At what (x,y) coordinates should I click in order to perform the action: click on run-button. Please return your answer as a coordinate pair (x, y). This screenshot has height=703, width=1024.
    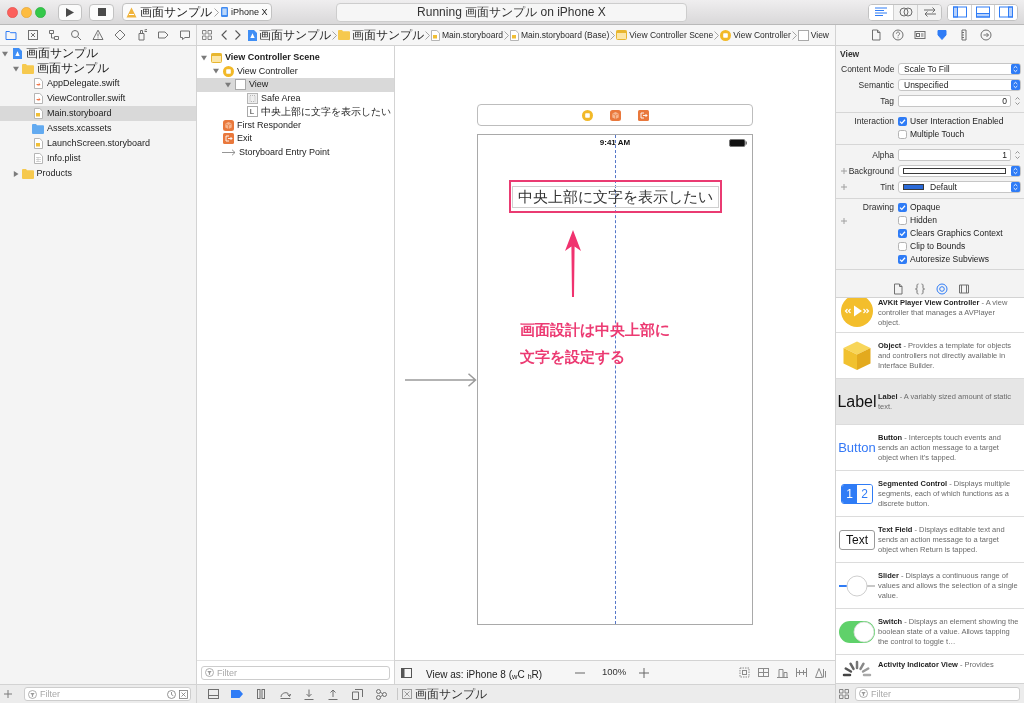
    Looking at the image, I should click on (70, 12).